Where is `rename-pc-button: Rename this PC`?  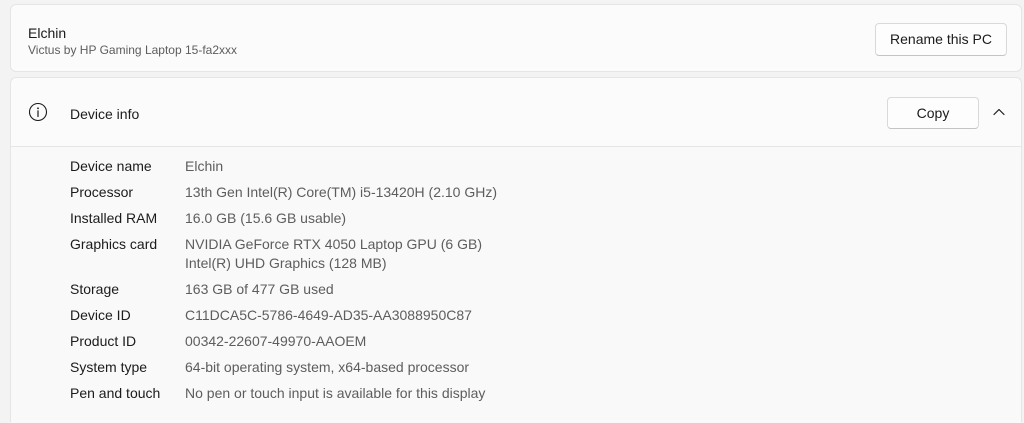
rename-pc-button: Rename this PC is located at coordinates (941, 39).